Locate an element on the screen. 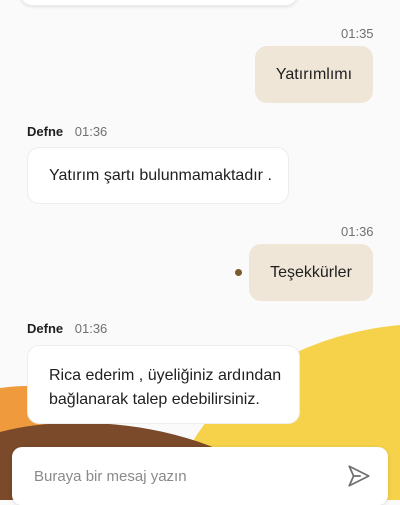  incoming-message-text-line: bağlanarak talep edebilirsiniz. is located at coordinates (154, 399).